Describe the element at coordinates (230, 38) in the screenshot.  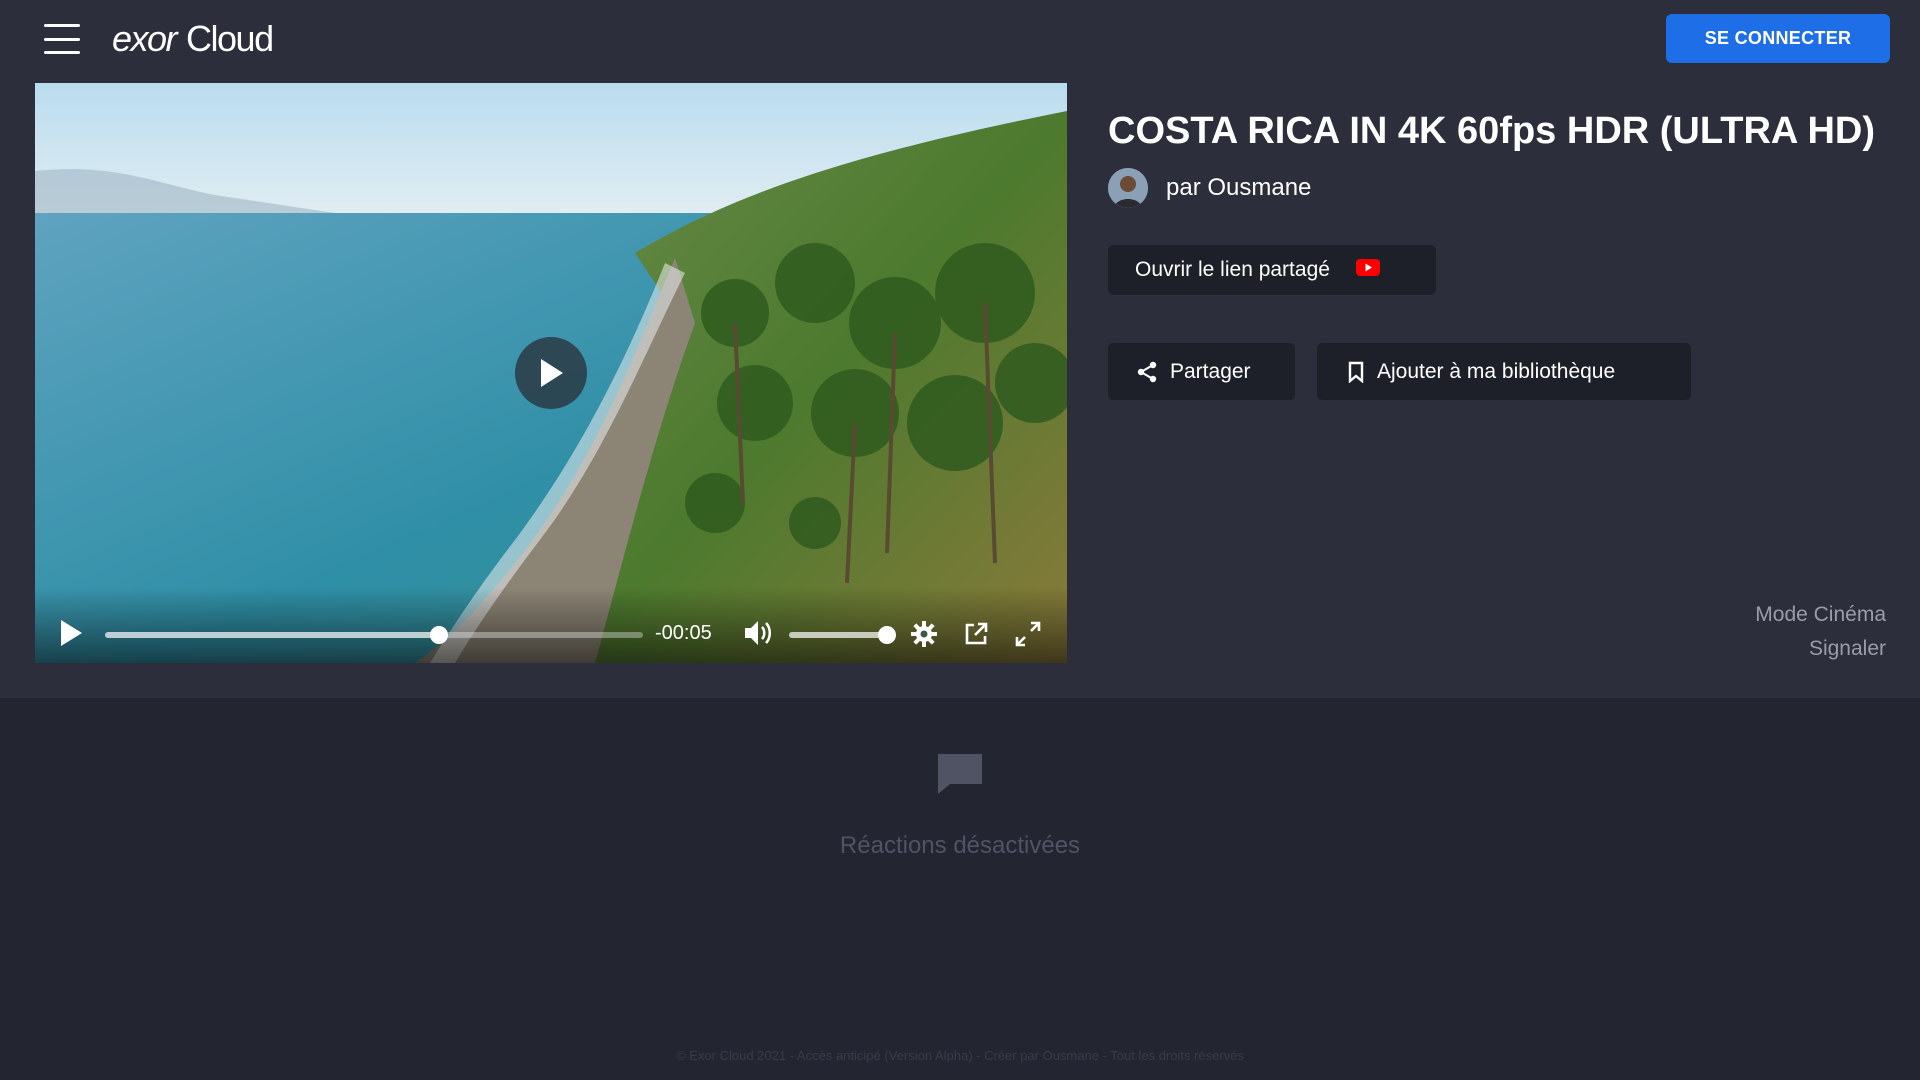
I see `logo-product: Cloud` at that location.